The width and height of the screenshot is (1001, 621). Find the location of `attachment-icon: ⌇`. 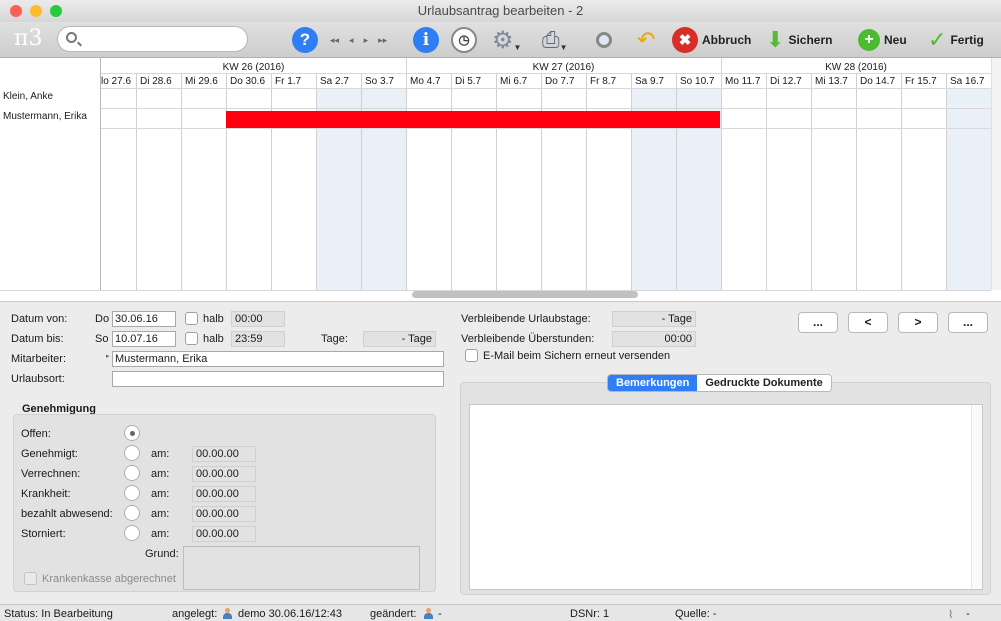

attachment-icon: ⌇ is located at coordinates (950, 614).